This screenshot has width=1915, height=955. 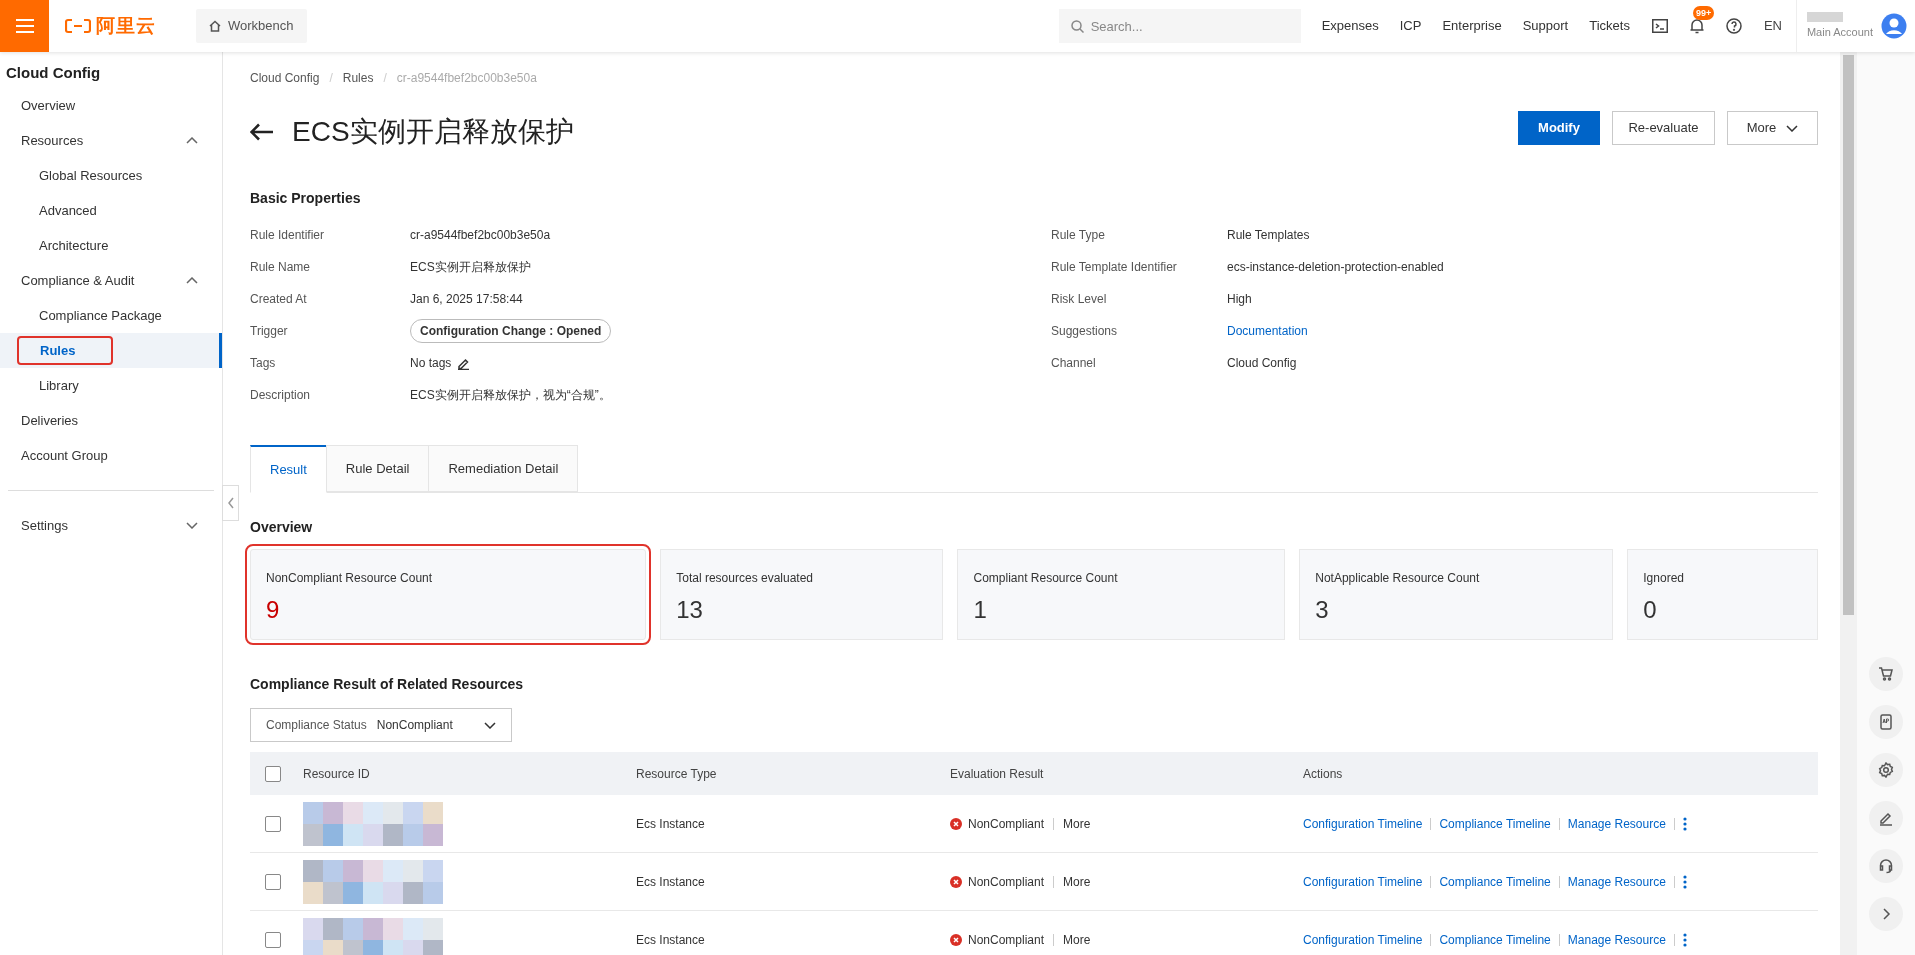 I want to click on sidebar-subitem: Library, so click(x=111, y=385).